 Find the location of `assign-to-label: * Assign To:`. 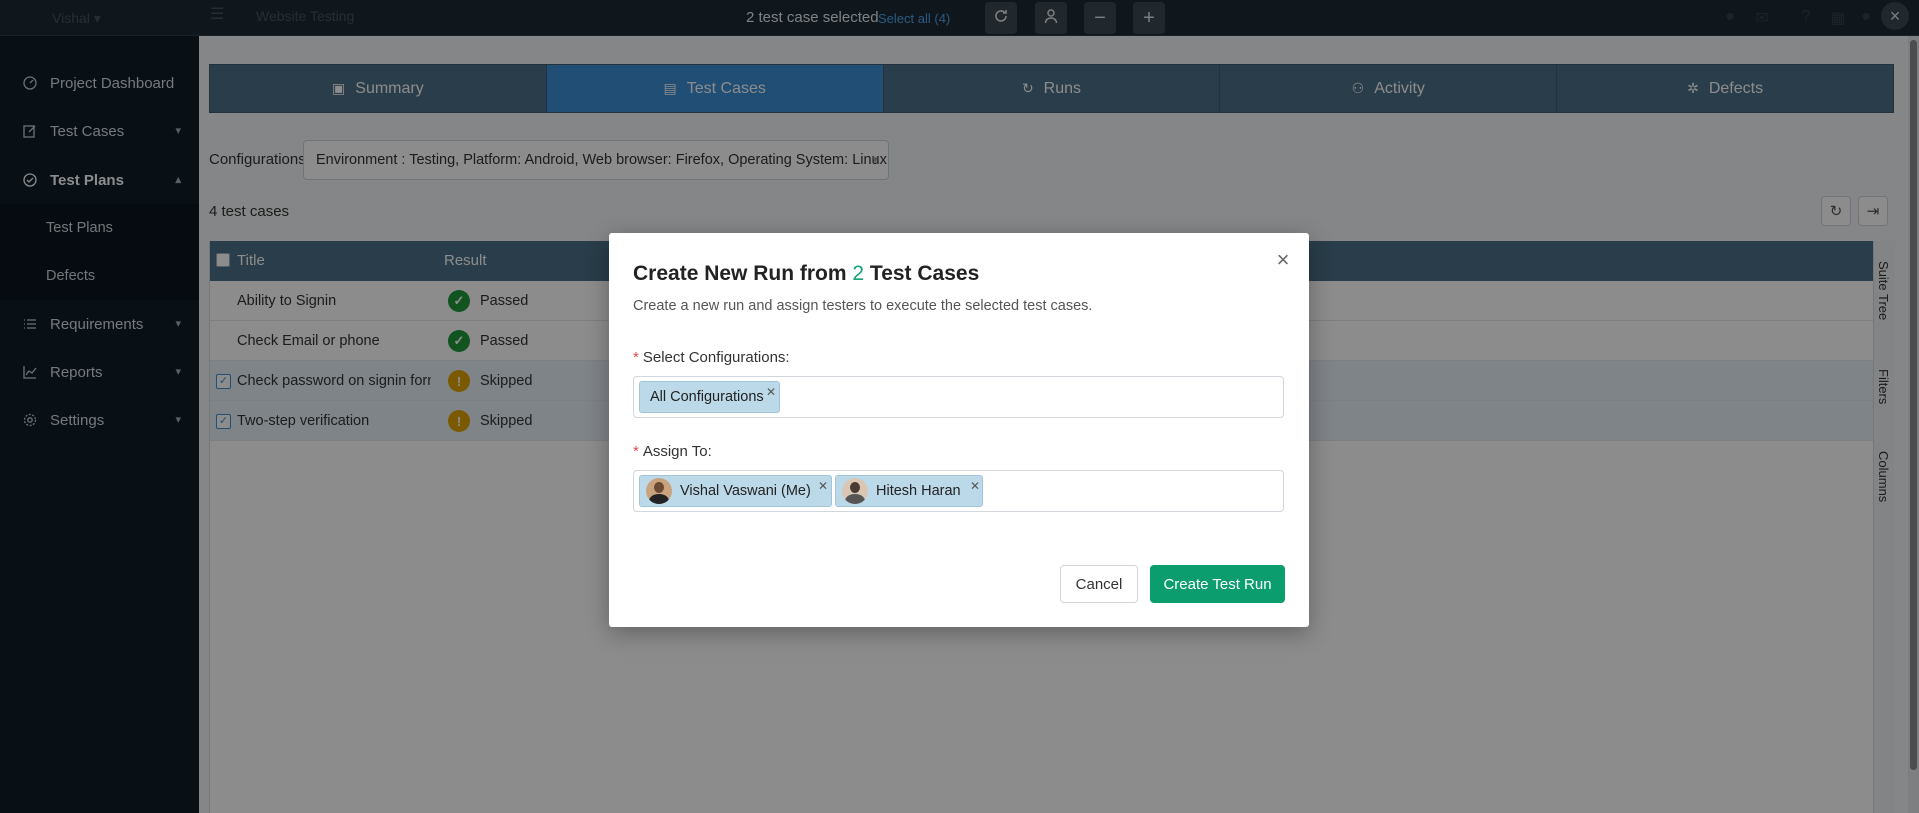

assign-to-label: * Assign To: is located at coordinates (672, 451).